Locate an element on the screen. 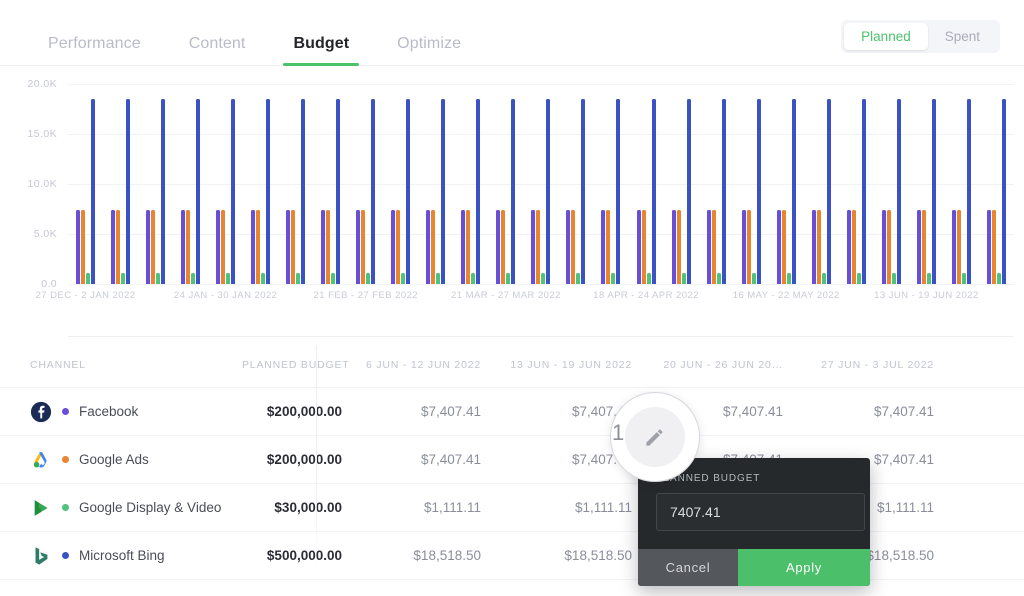 The height and width of the screenshot is (596, 1024). column-header-channel: CHANNEL is located at coordinates (58, 364).